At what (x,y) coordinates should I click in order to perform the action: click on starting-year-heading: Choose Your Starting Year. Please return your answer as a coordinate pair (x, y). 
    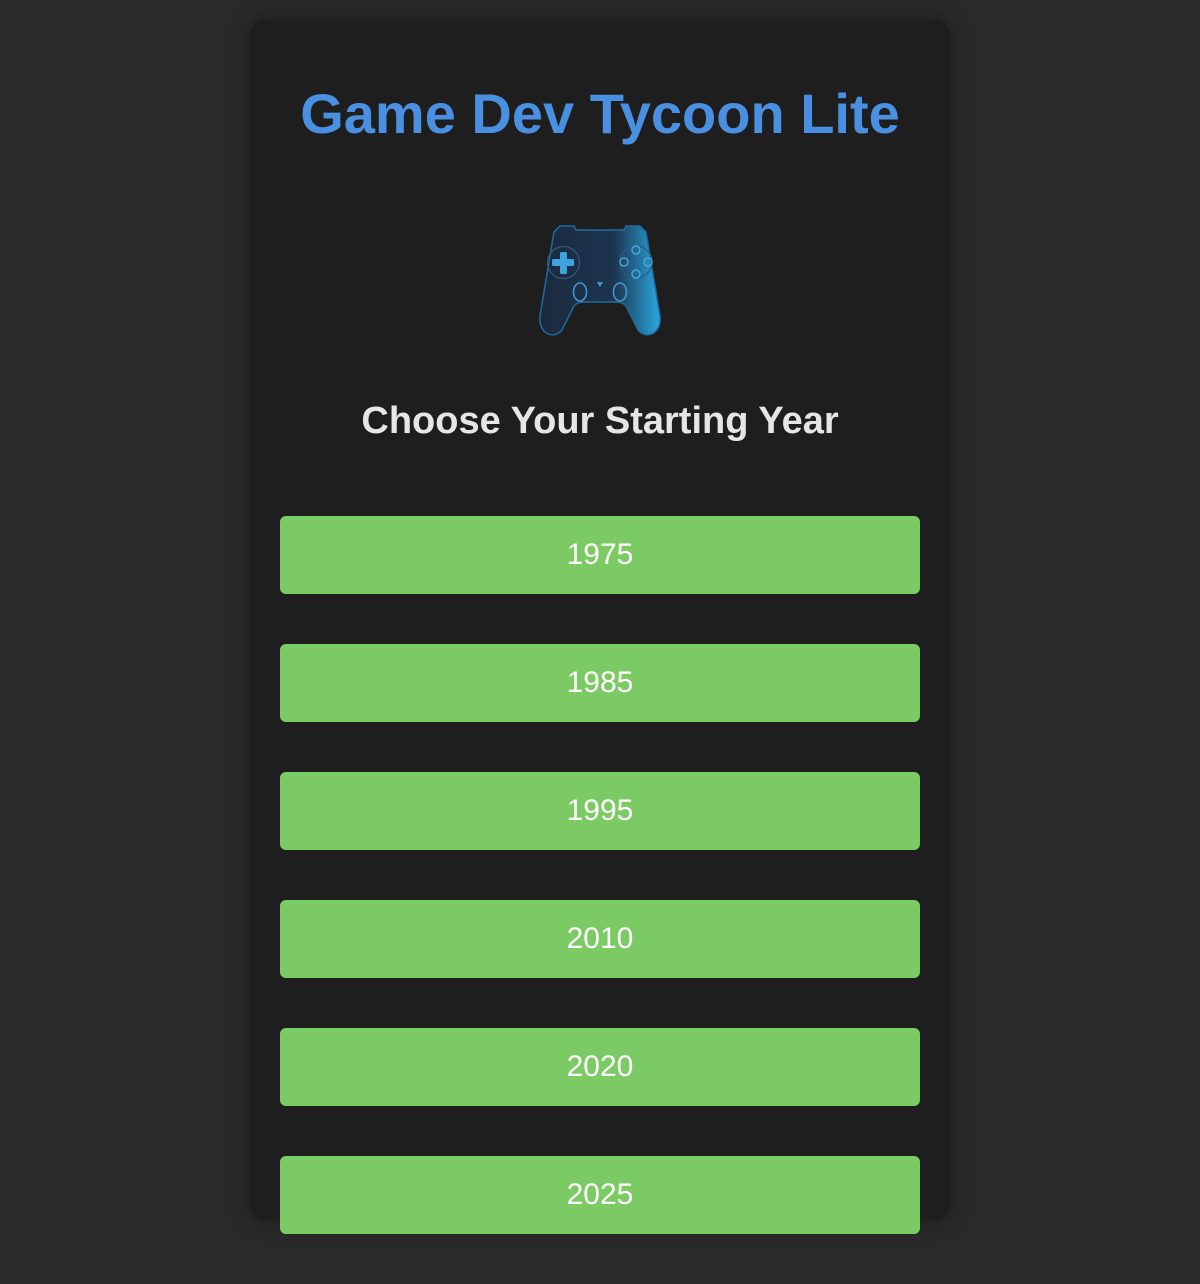
    Looking at the image, I should click on (600, 421).